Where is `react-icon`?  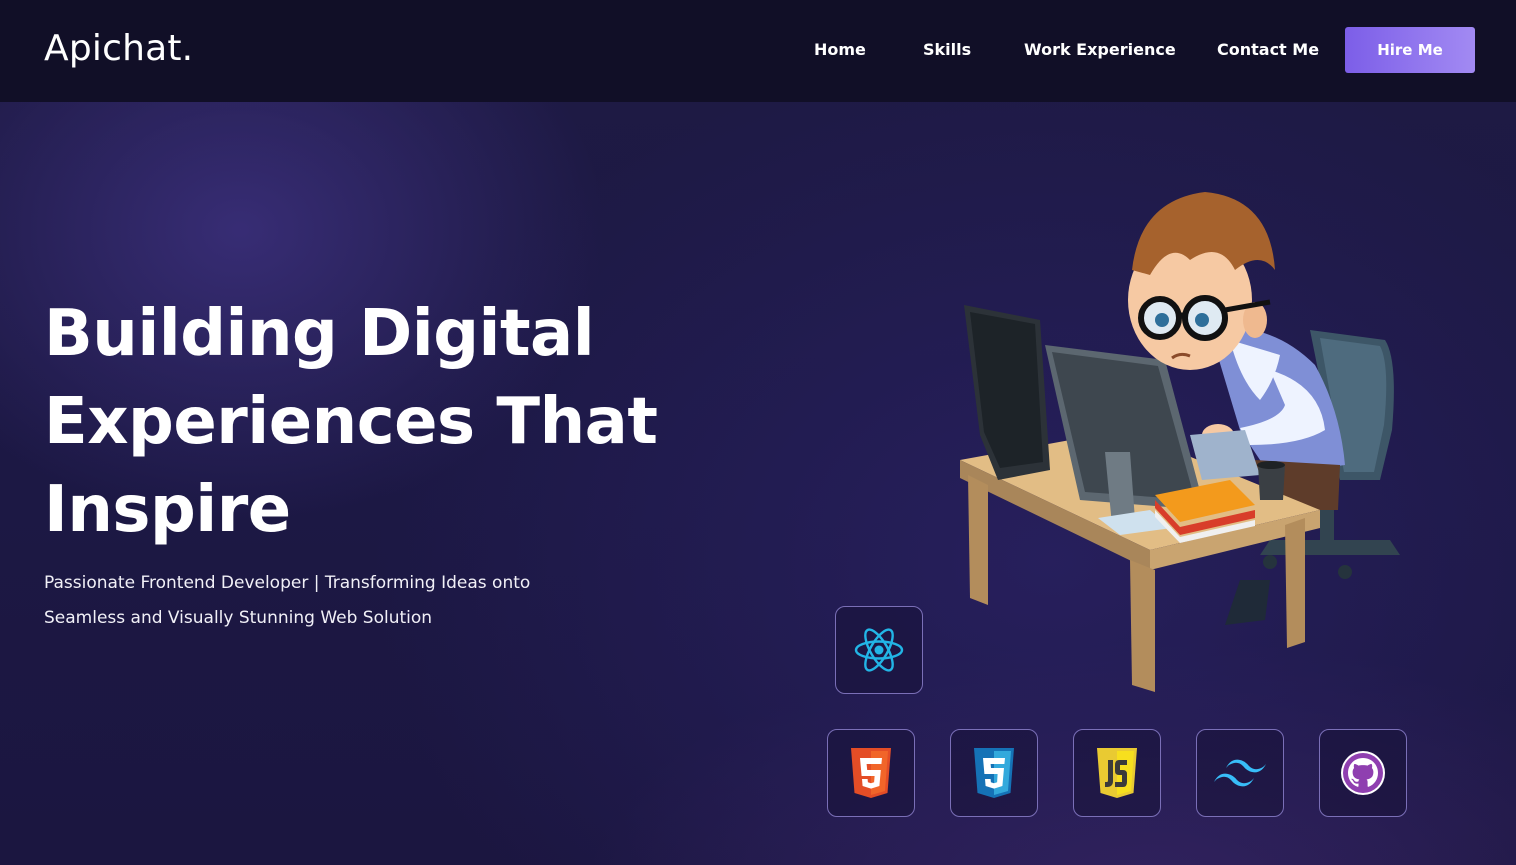 react-icon is located at coordinates (879, 650).